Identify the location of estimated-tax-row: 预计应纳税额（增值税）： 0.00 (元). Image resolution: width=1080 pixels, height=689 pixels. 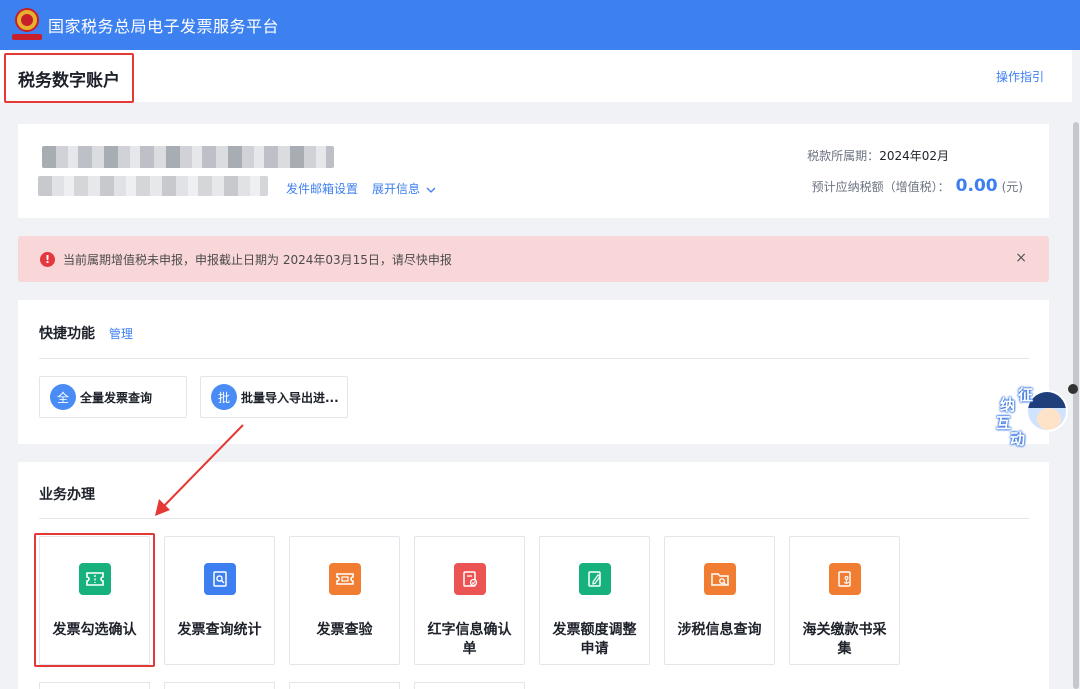
(917, 186).